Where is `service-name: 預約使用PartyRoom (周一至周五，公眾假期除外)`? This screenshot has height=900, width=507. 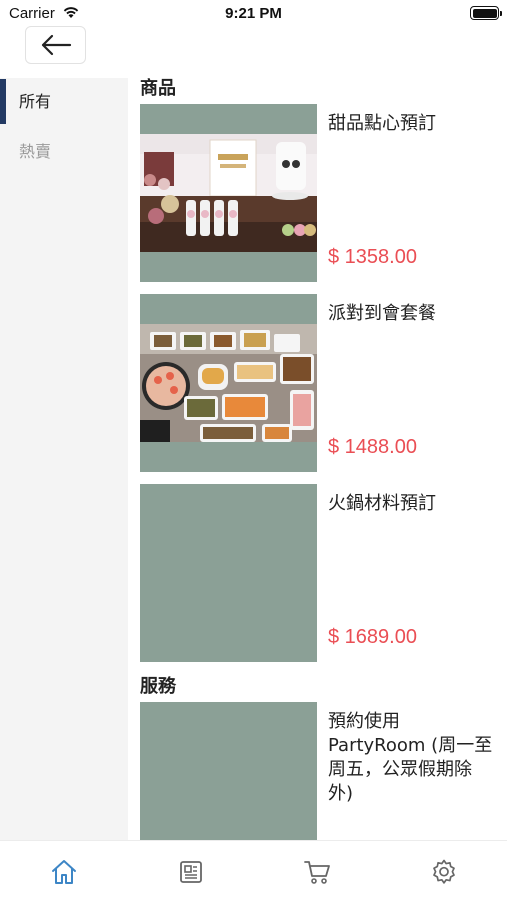
service-name: 預約使用PartyRoom (周一至周五，公眾假期除外) is located at coordinates (410, 757).